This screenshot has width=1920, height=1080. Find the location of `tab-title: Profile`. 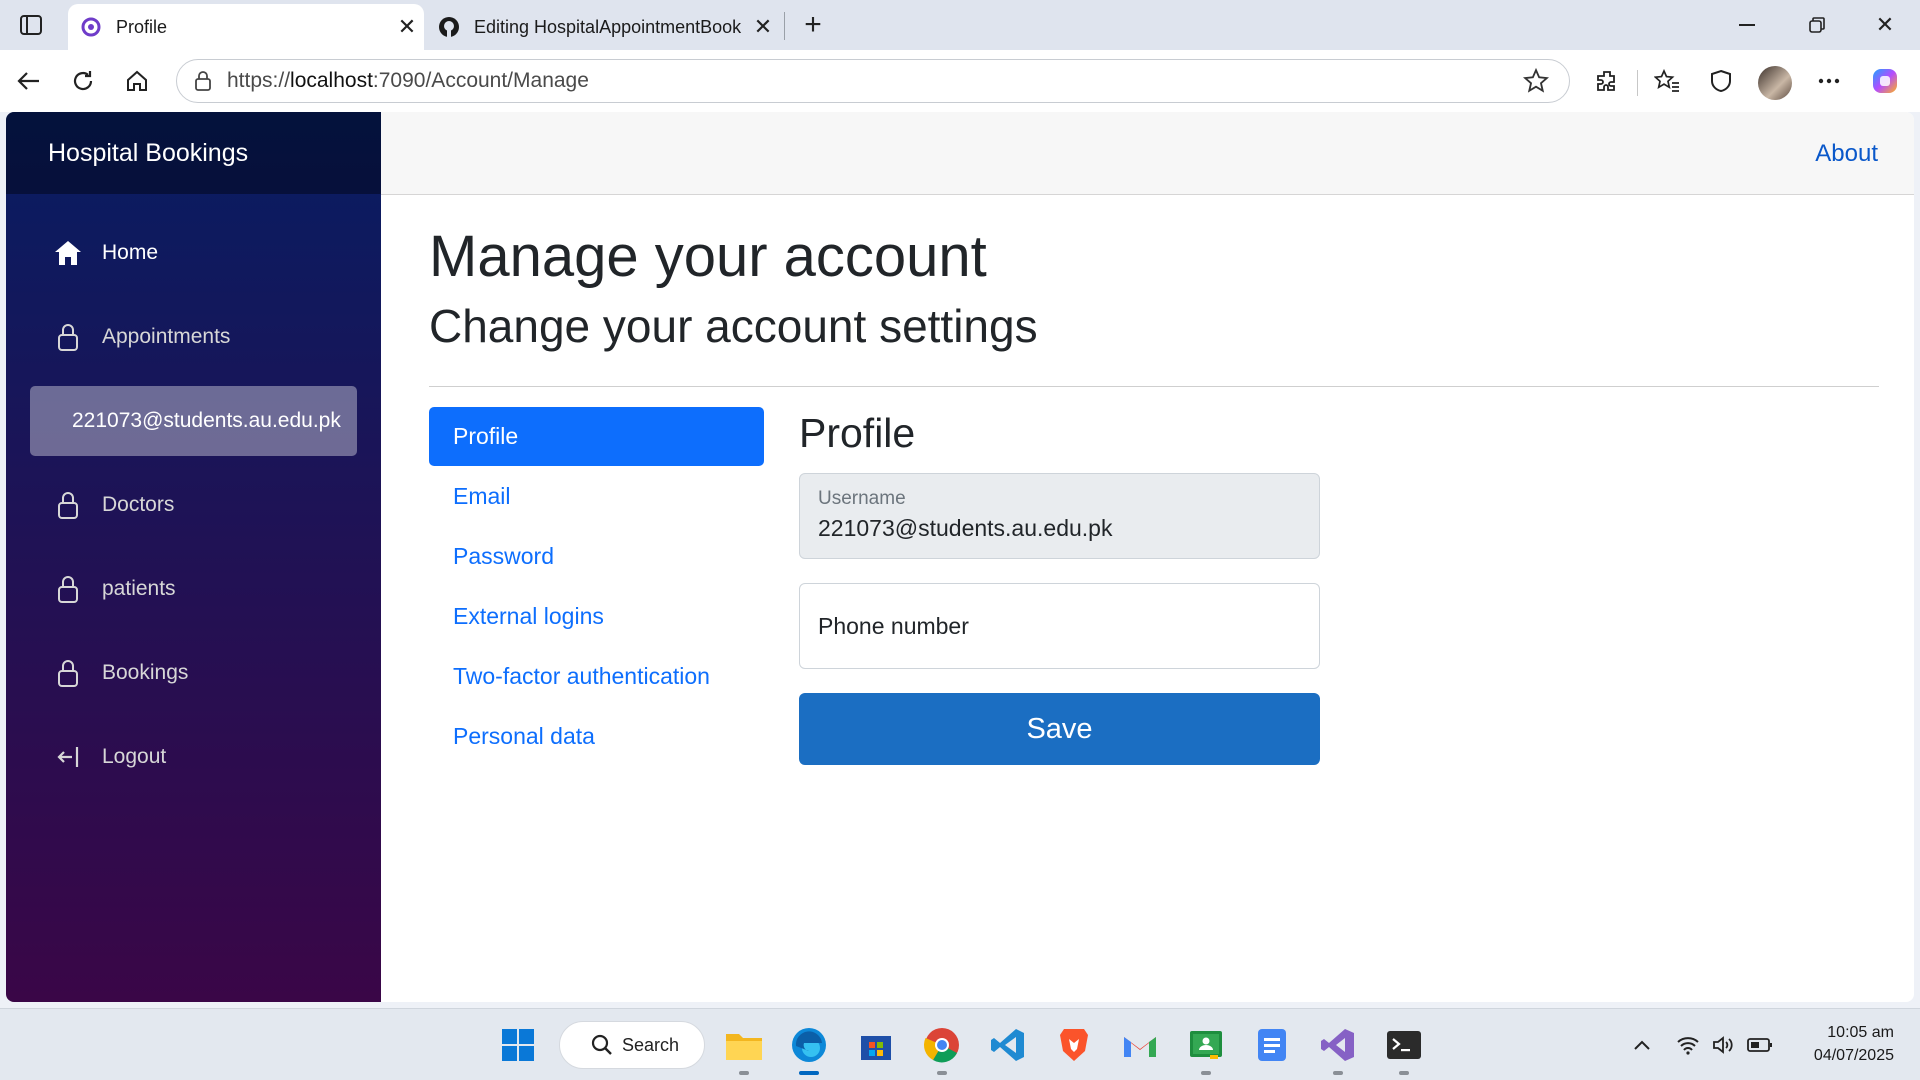

tab-title: Profile is located at coordinates (142, 26).